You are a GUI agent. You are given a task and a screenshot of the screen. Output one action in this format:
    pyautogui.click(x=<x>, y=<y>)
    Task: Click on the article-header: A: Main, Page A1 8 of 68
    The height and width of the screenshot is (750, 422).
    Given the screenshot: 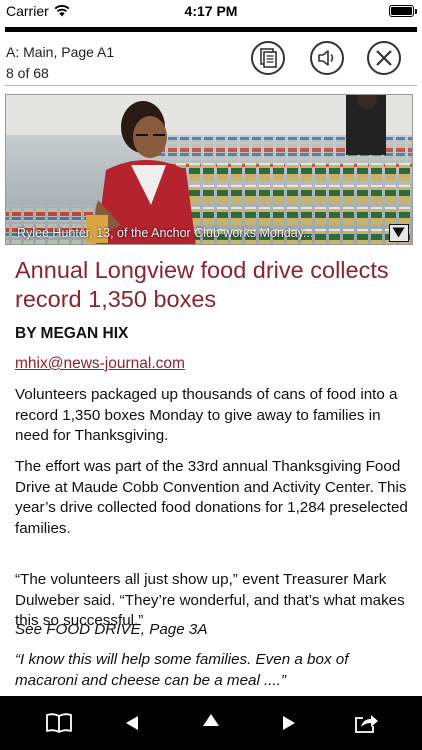 What is the action you would take?
    pyautogui.click(x=211, y=59)
    